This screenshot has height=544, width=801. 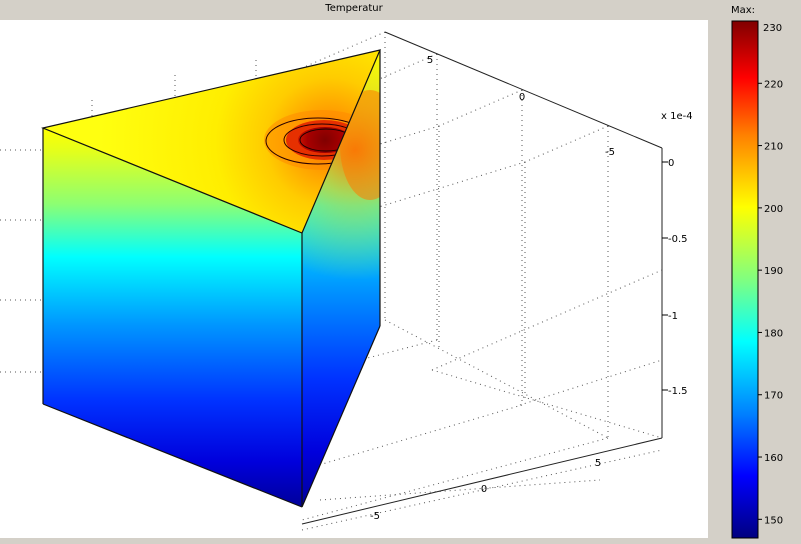 What do you see at coordinates (773, 520) in the screenshot?
I see `colorbar-tick-label-7: 150` at bounding box center [773, 520].